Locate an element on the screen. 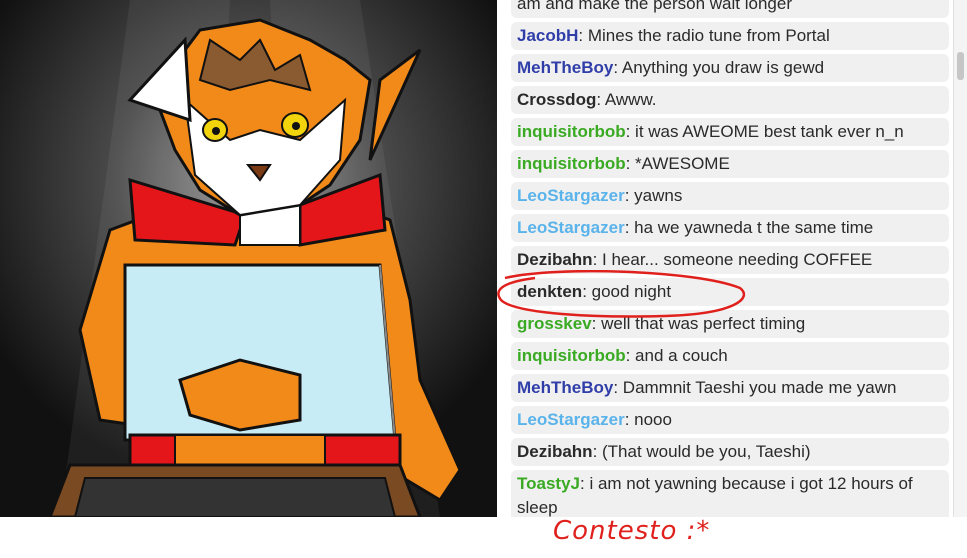 The width and height of the screenshot is (967, 558). red-highlight-ellipse is located at coordinates (621, 294).